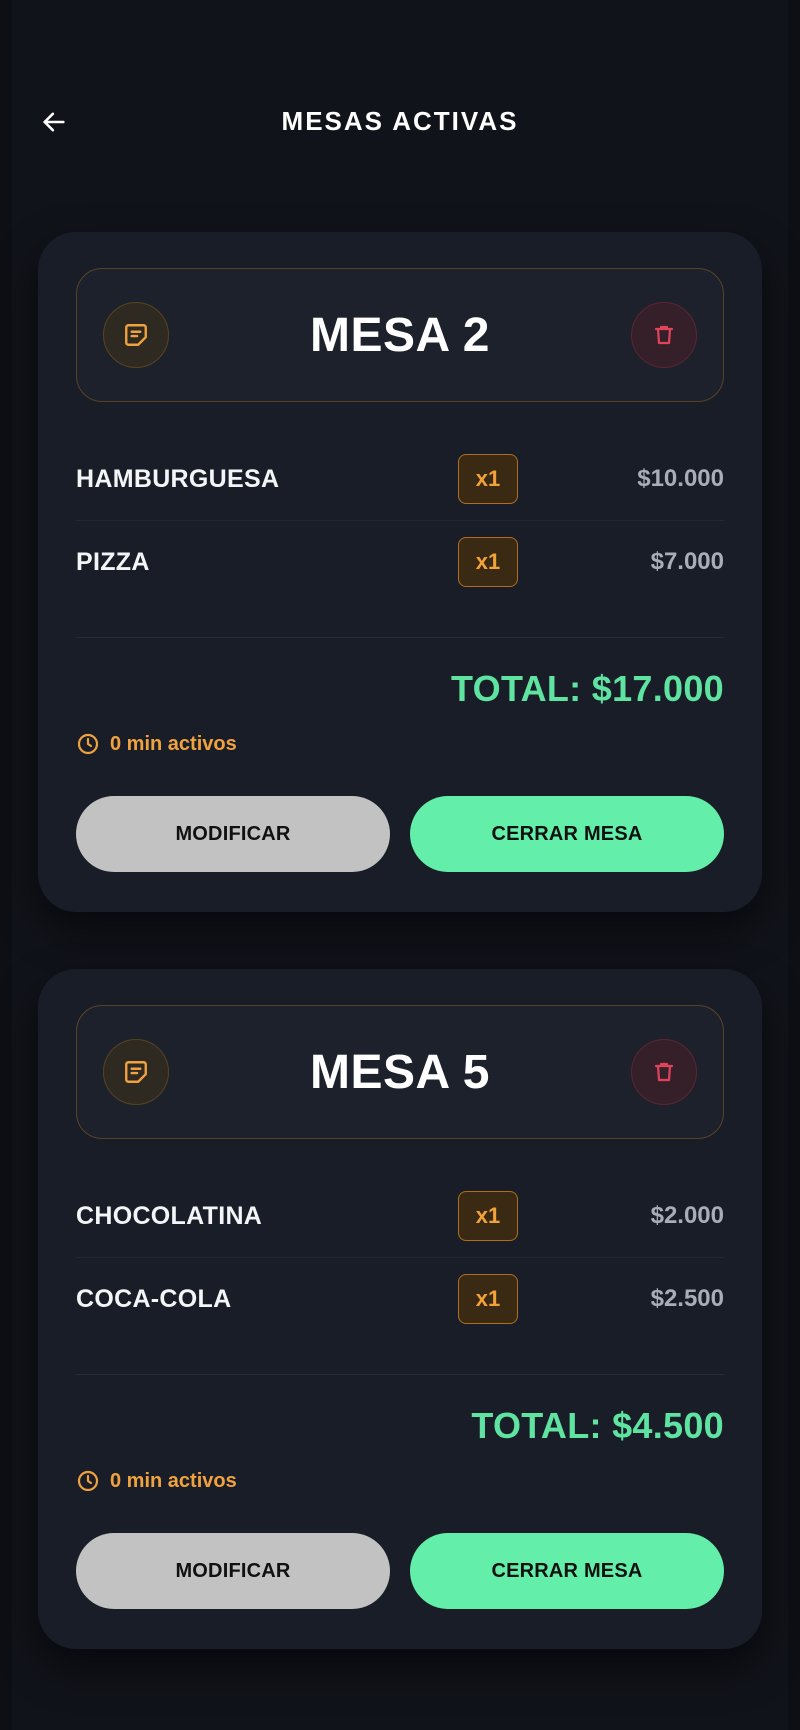 This screenshot has height=1730, width=800. I want to click on item-name: HAMBURGUESA, so click(178, 478).